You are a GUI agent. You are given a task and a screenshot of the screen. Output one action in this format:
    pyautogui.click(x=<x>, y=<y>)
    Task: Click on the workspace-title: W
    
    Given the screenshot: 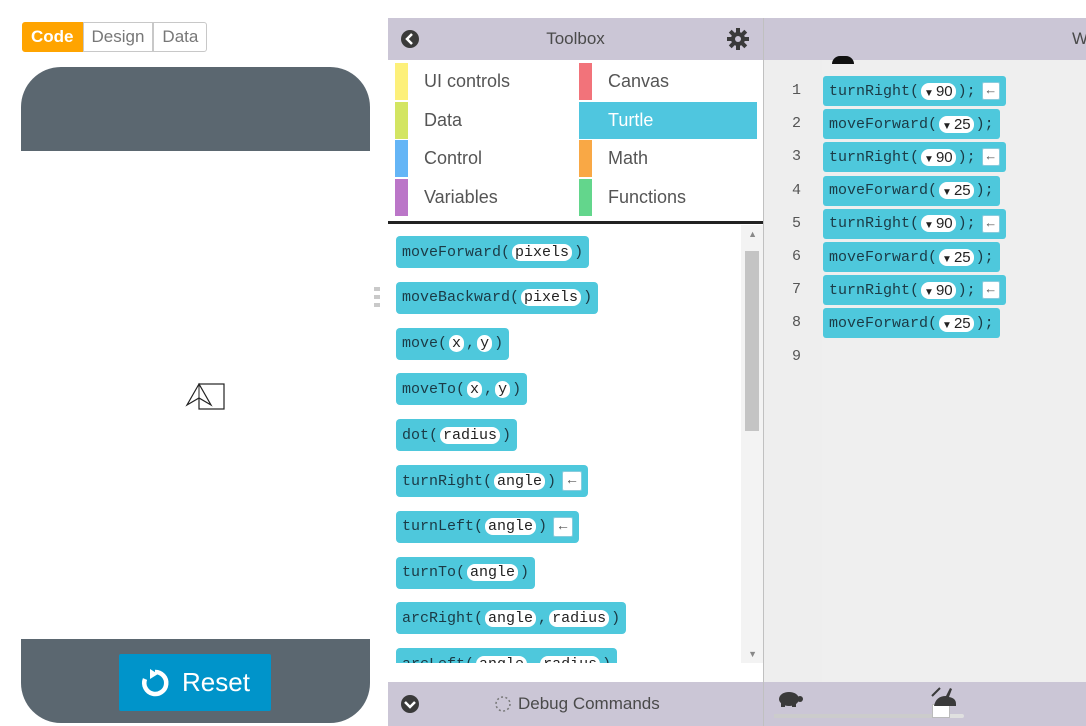 What is the action you would take?
    pyautogui.click(x=1079, y=38)
    